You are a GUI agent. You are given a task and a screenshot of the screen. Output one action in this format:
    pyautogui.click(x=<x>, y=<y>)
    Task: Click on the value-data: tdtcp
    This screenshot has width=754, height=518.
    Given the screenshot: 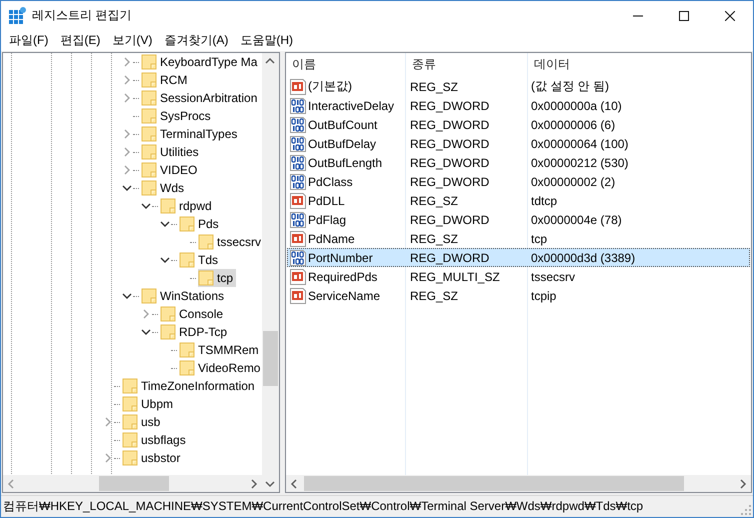 What is the action you would take?
    pyautogui.click(x=544, y=201)
    